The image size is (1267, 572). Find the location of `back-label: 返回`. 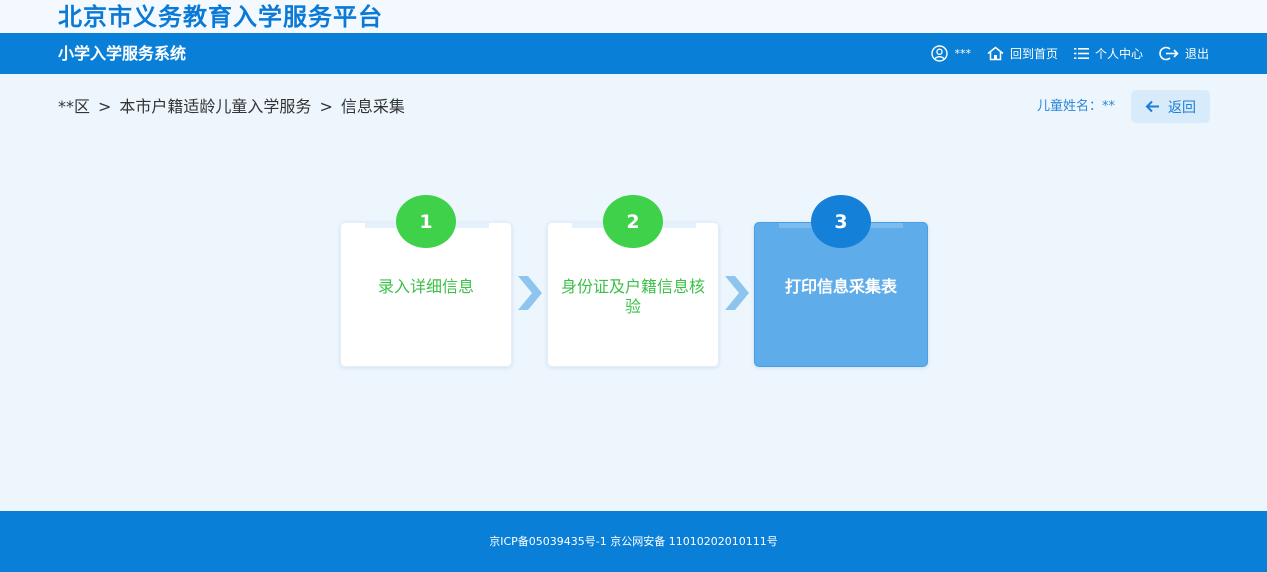

back-label: 返回 is located at coordinates (1182, 107).